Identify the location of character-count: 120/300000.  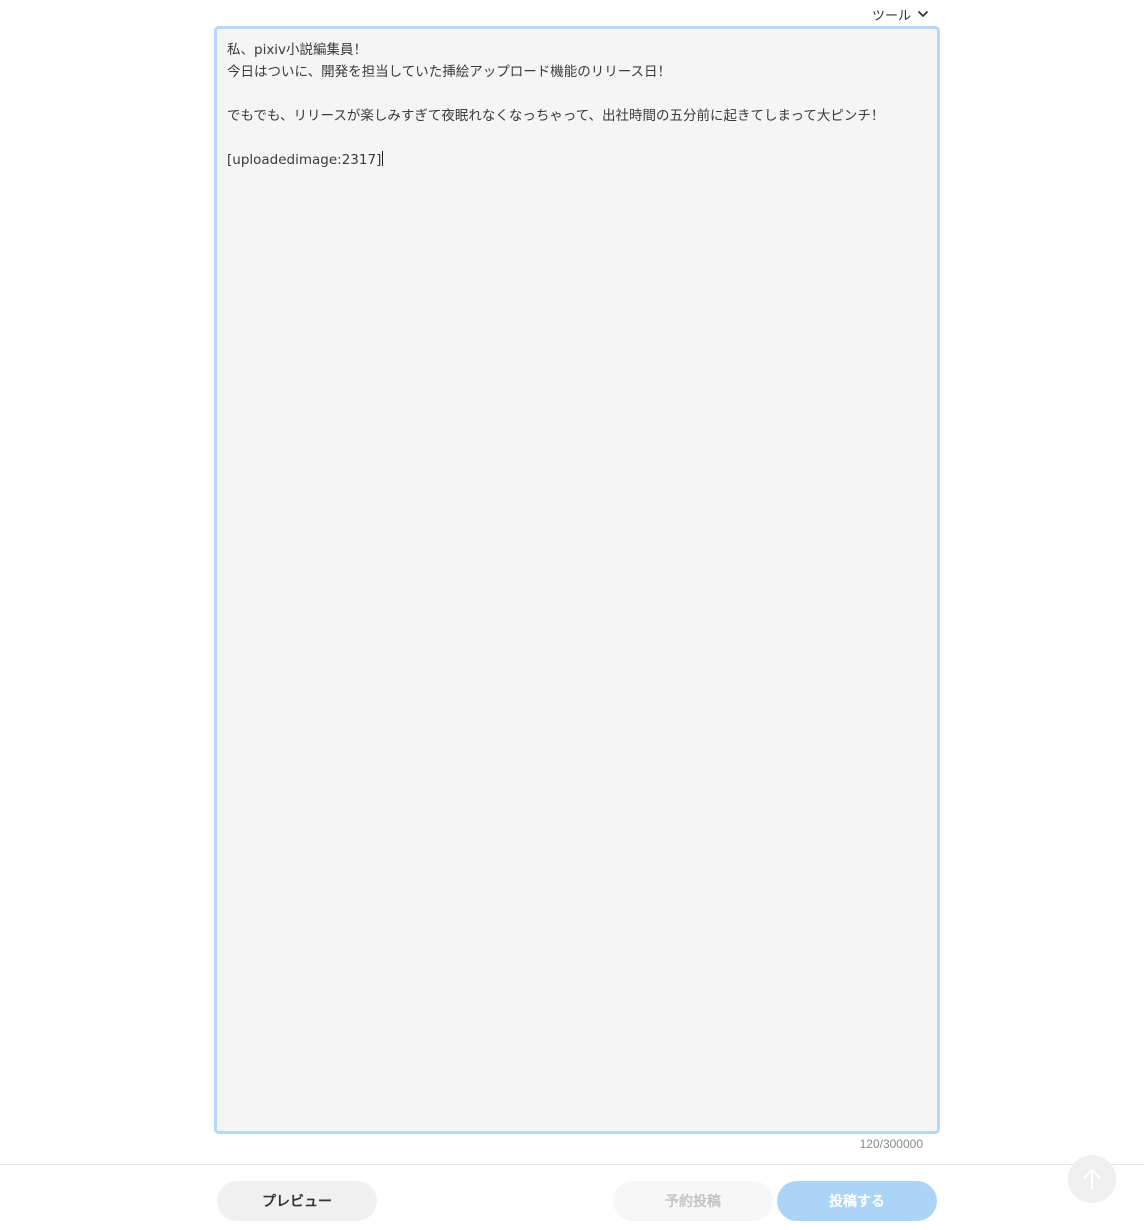
(891, 1144).